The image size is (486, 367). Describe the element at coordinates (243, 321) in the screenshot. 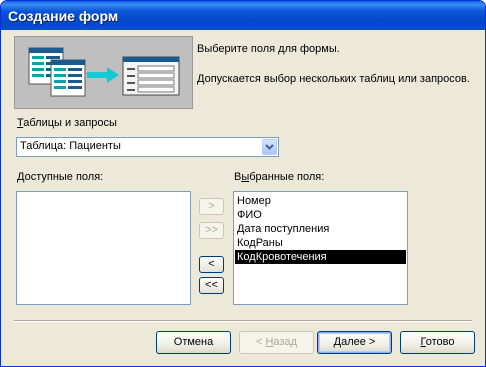

I see `divider` at that location.